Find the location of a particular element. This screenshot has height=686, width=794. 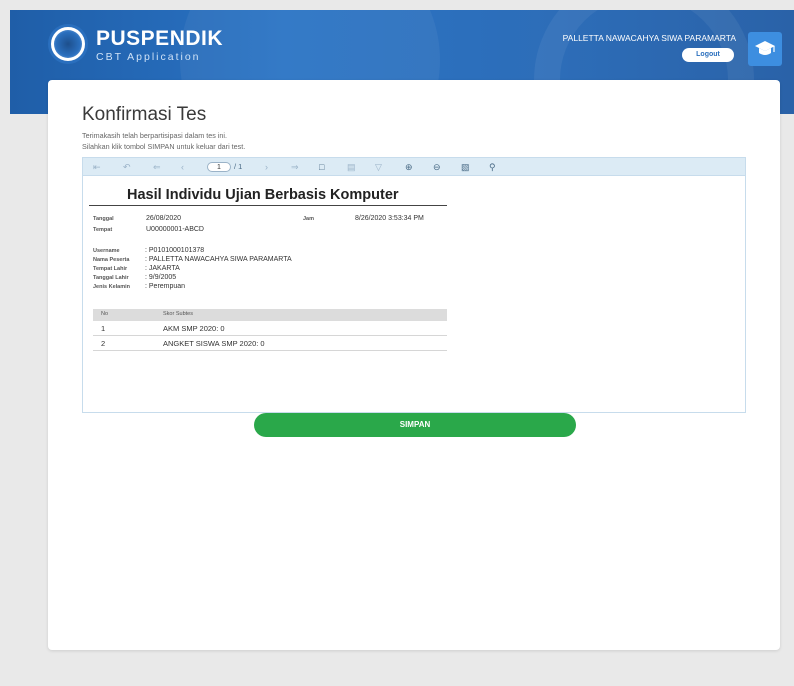

table-row: 1 AKM SMP 2020: 0 is located at coordinates (270, 328).